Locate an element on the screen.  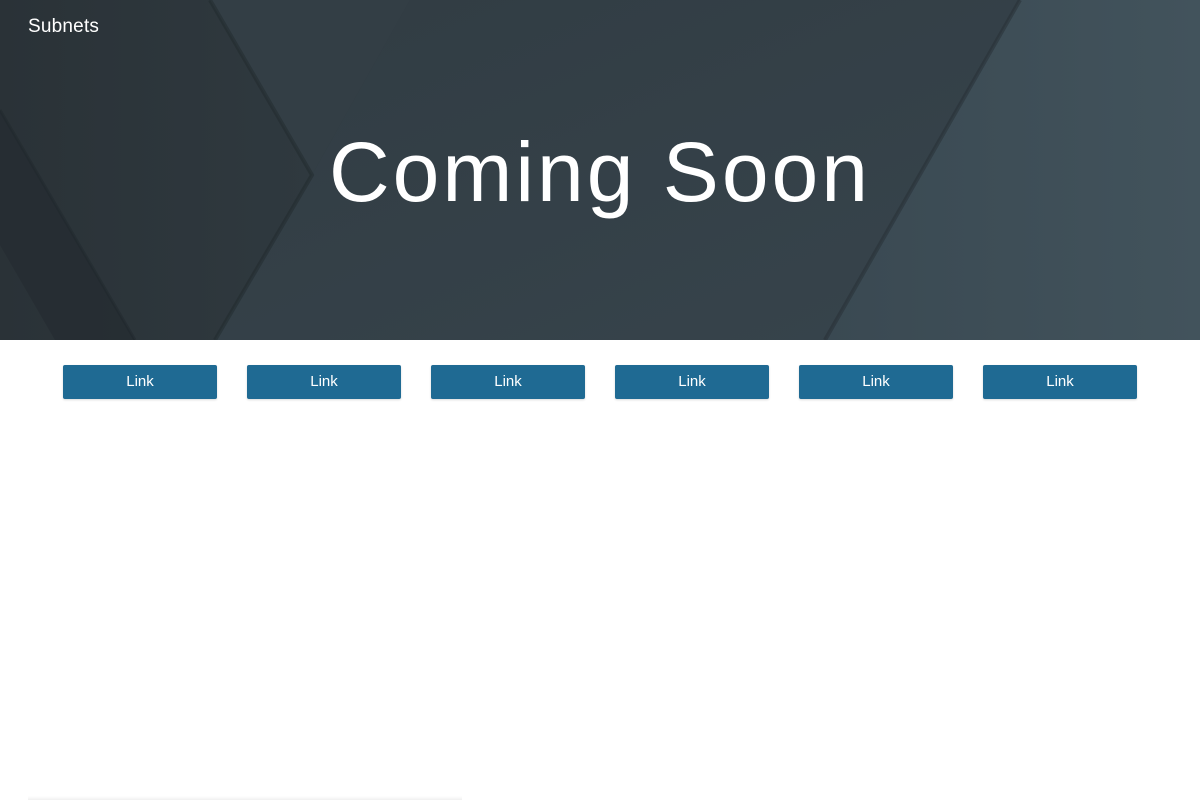
hero-heading: Coming Soon is located at coordinates (600, 172).